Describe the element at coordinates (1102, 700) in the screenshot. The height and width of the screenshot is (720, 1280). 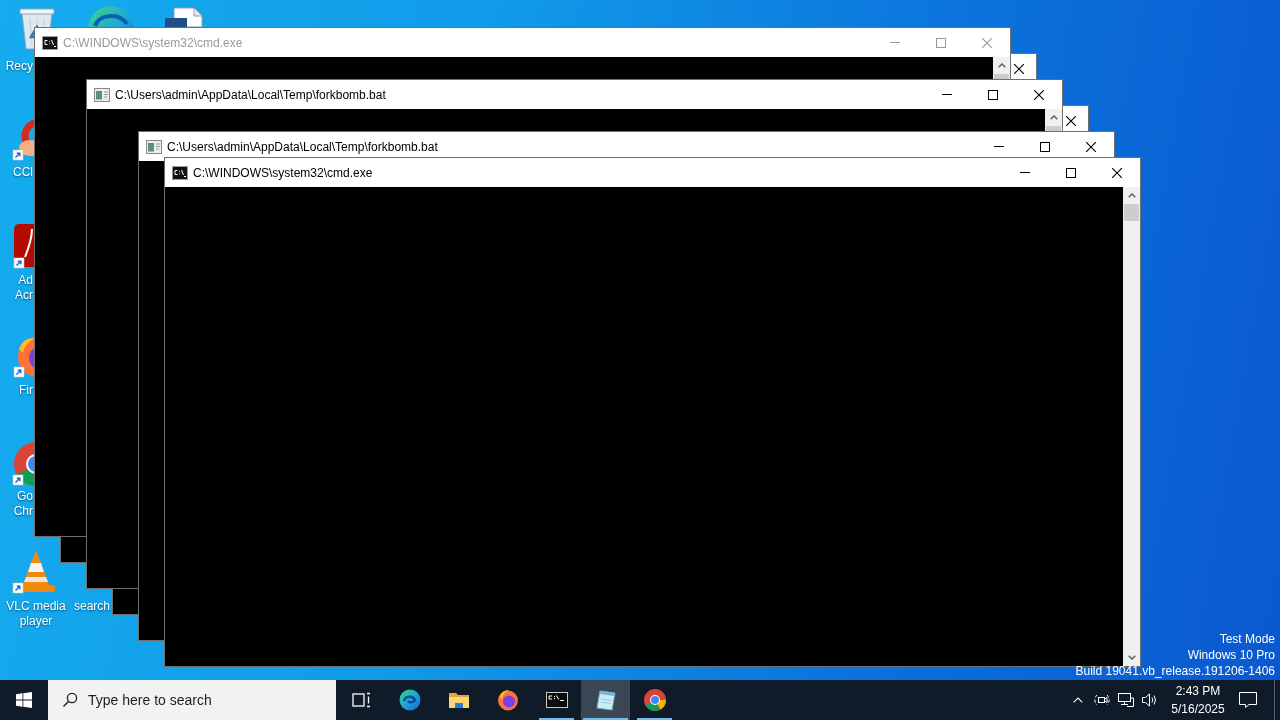
I see `video-camera-icon` at that location.